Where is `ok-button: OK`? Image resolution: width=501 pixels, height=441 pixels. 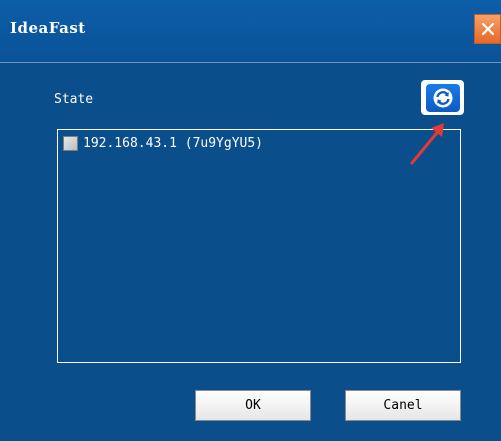 ok-button: OK is located at coordinates (253, 405).